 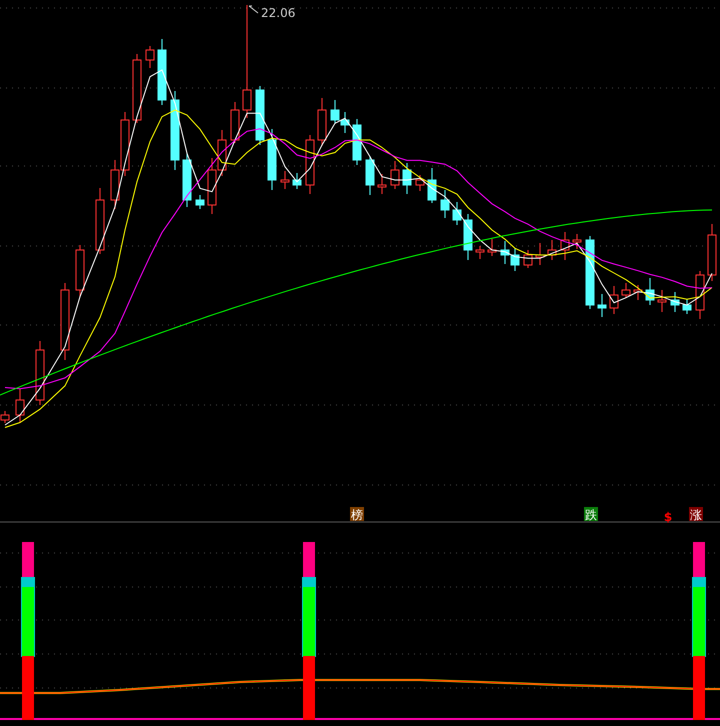 I want to click on signal-badge: 跌, so click(x=591, y=514).